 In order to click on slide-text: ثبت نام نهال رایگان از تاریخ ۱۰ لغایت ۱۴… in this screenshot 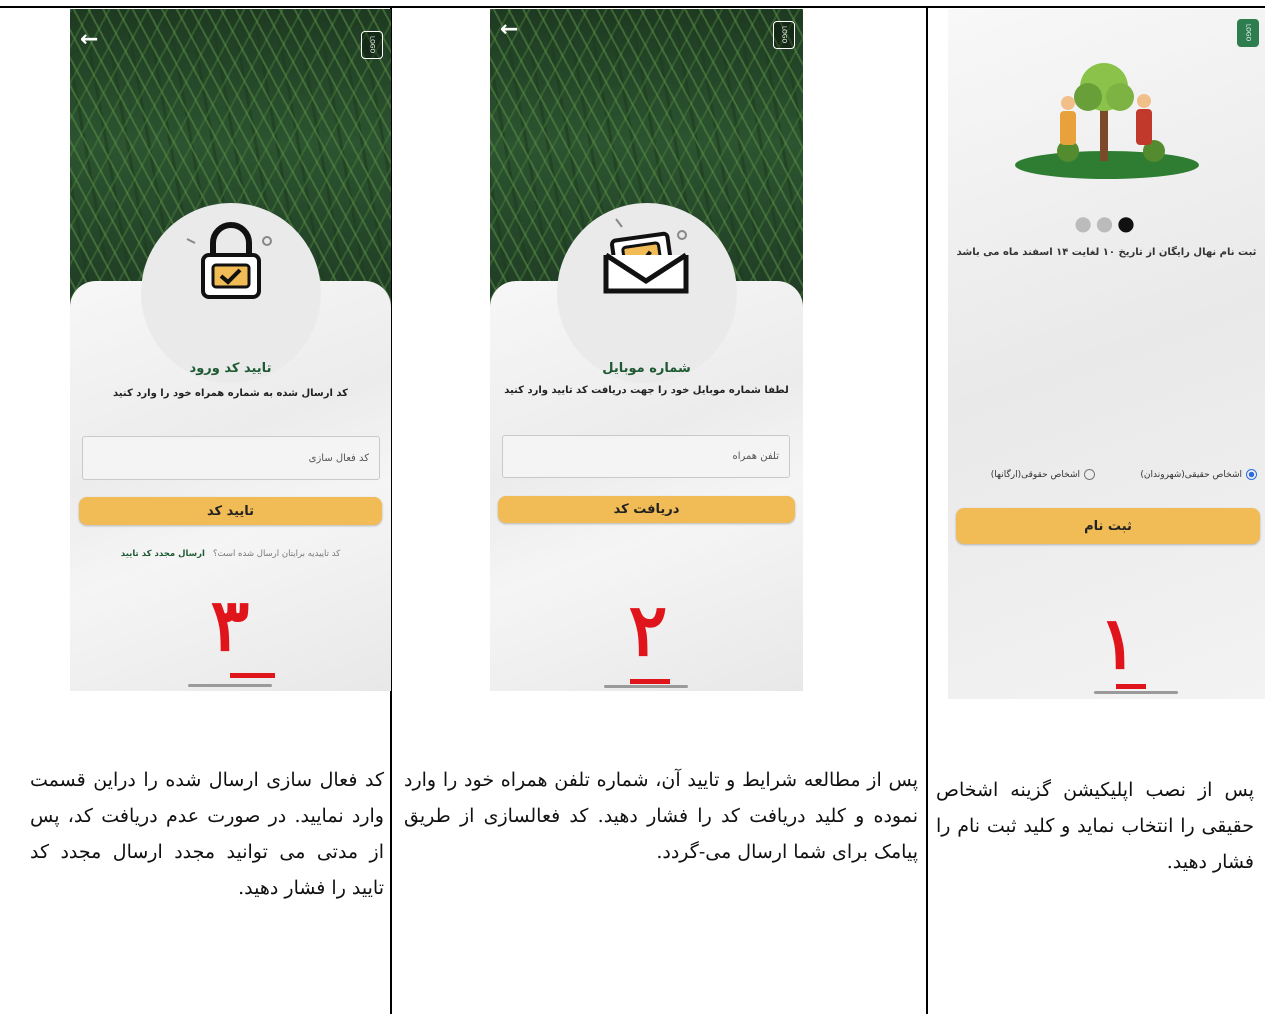, I will do `click(1106, 252)`.